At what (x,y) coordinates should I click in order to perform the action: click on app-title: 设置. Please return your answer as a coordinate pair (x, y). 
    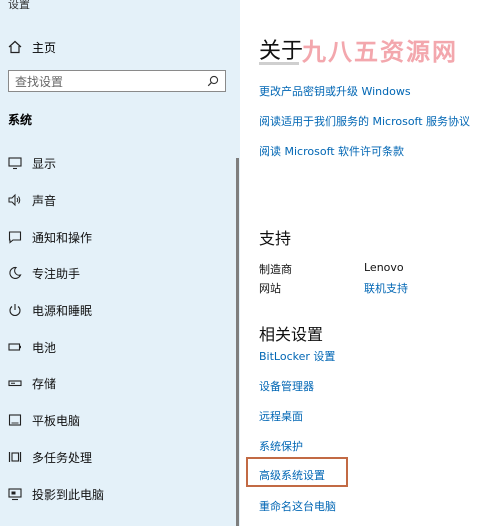
    Looking at the image, I should click on (19, 5).